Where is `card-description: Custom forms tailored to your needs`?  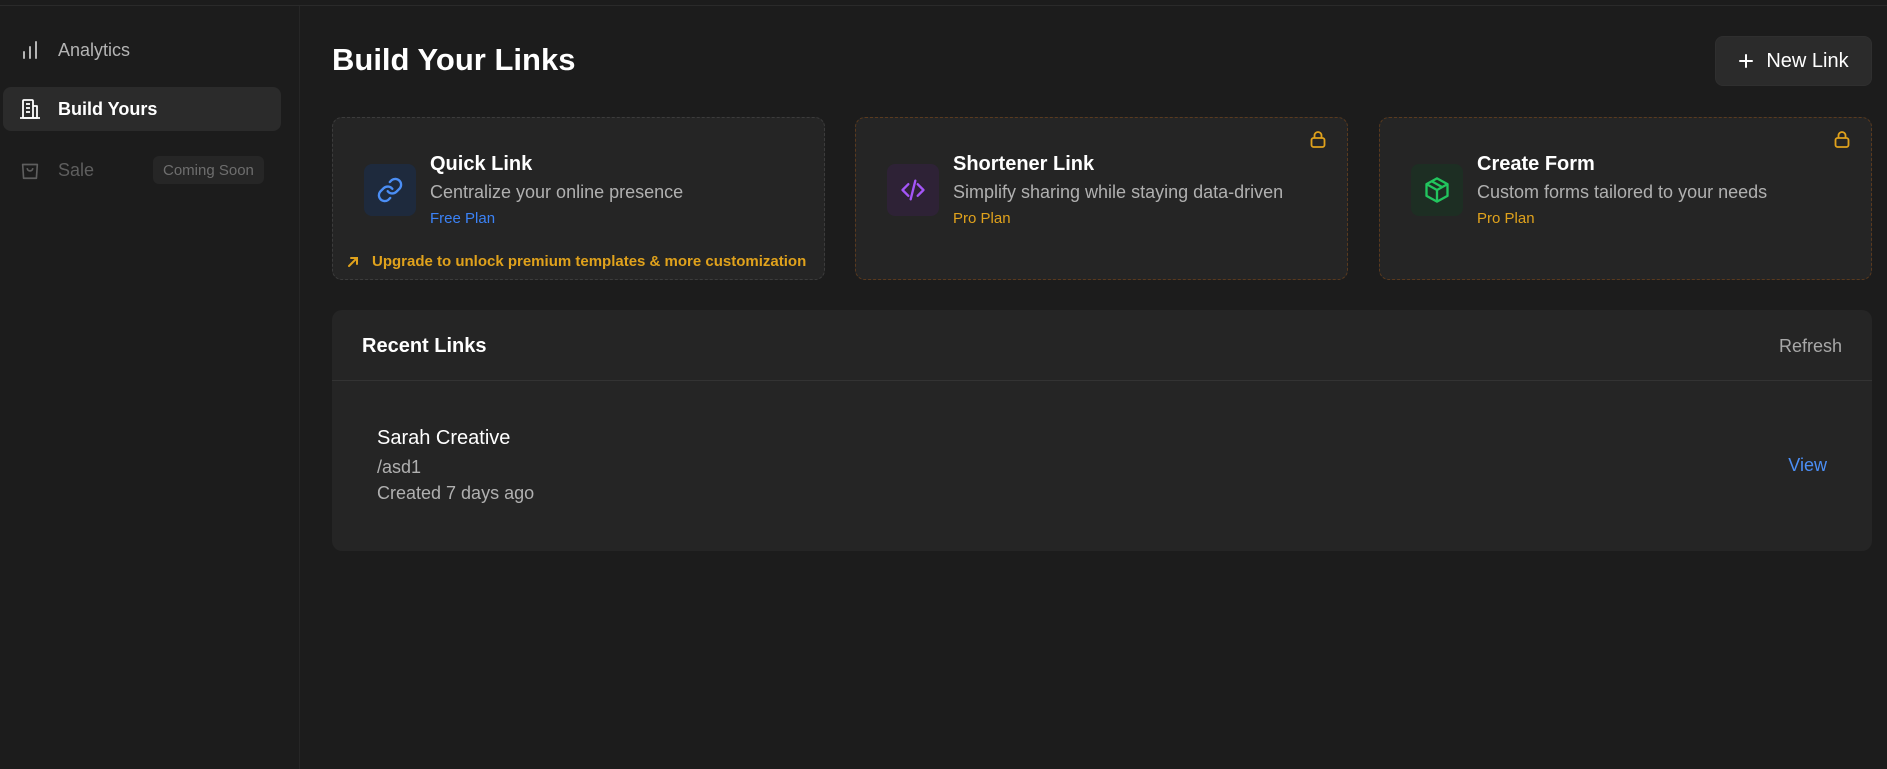 card-description: Custom forms tailored to your needs is located at coordinates (1622, 192).